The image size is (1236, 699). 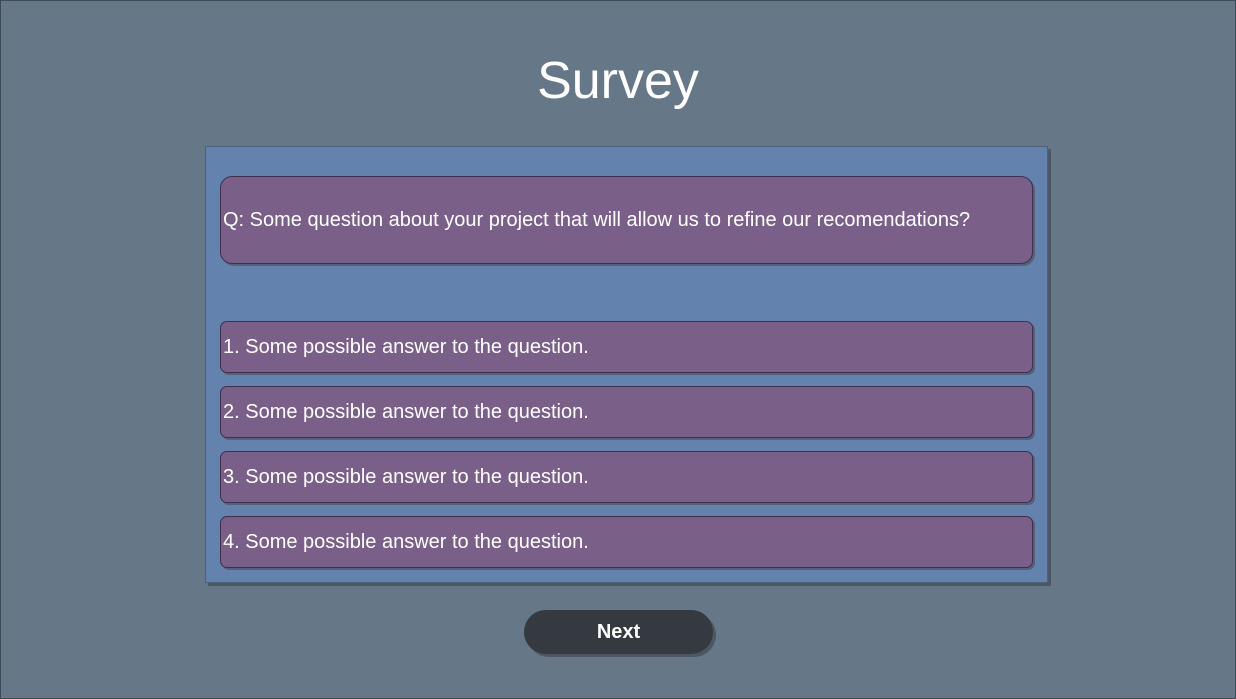 What do you see at coordinates (406, 346) in the screenshot?
I see `answer-option-label: 1. Some possible answer to the question.` at bounding box center [406, 346].